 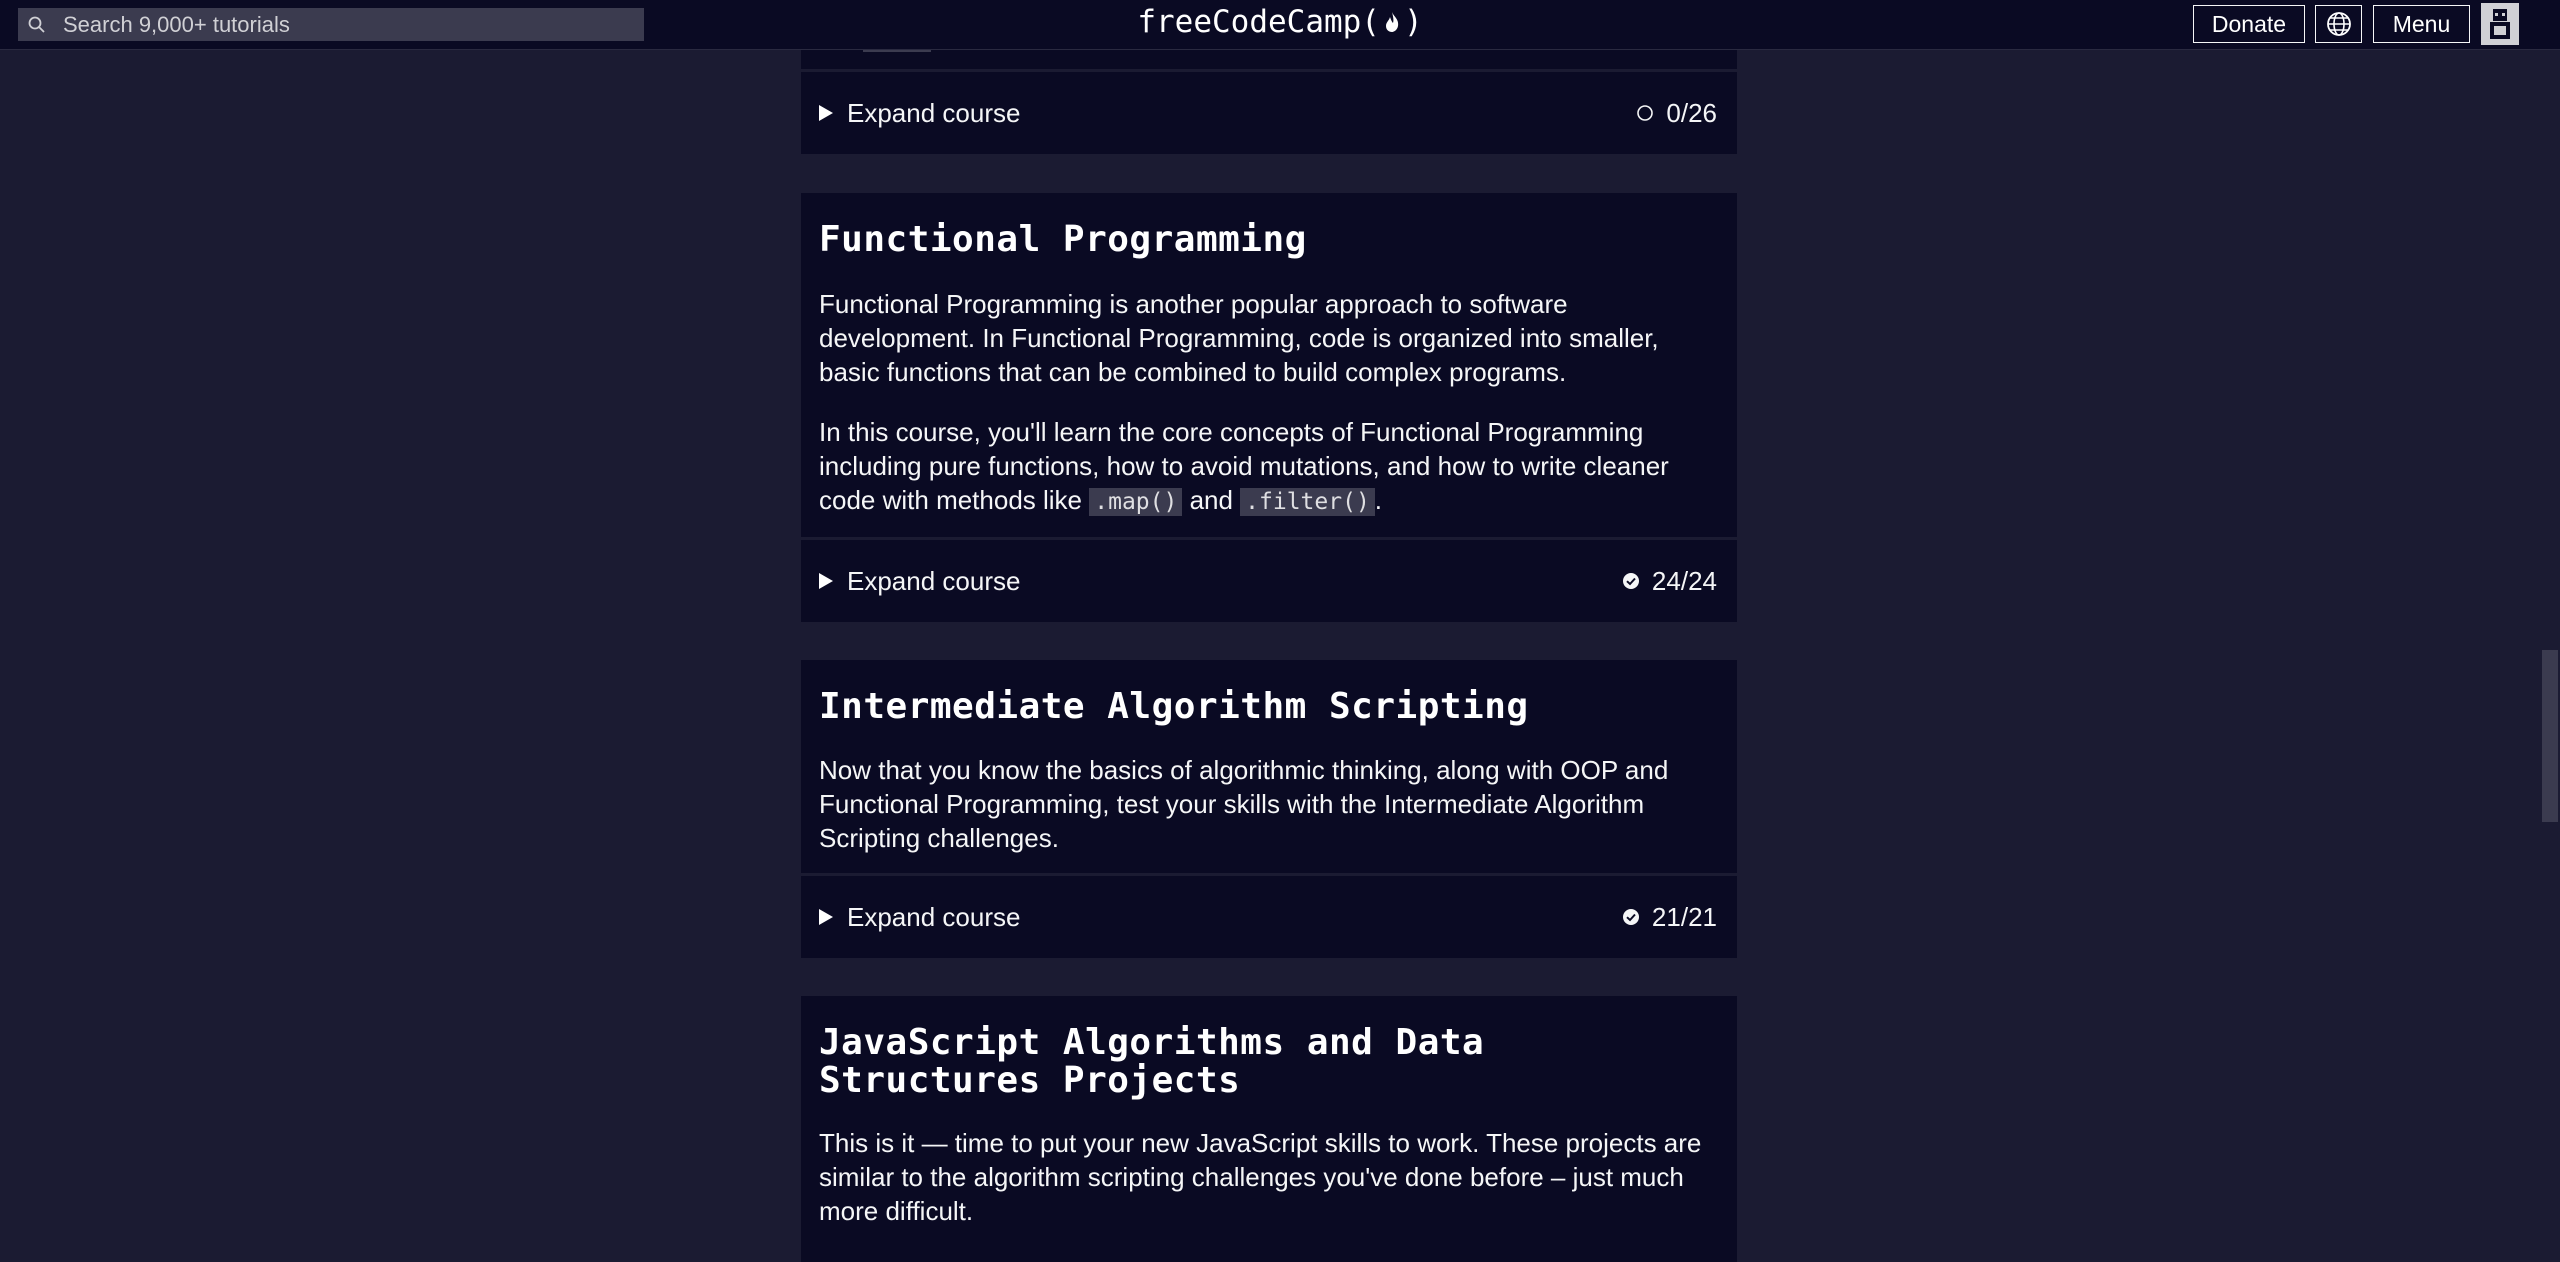 What do you see at coordinates (1691, 112) in the screenshot?
I see `course-progress: 0/26` at bounding box center [1691, 112].